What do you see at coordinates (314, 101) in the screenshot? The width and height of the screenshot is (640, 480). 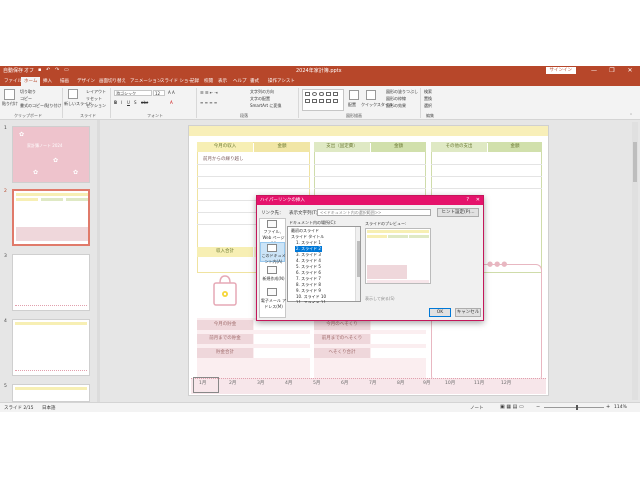 I see `star-shape-icon` at bounding box center [314, 101].